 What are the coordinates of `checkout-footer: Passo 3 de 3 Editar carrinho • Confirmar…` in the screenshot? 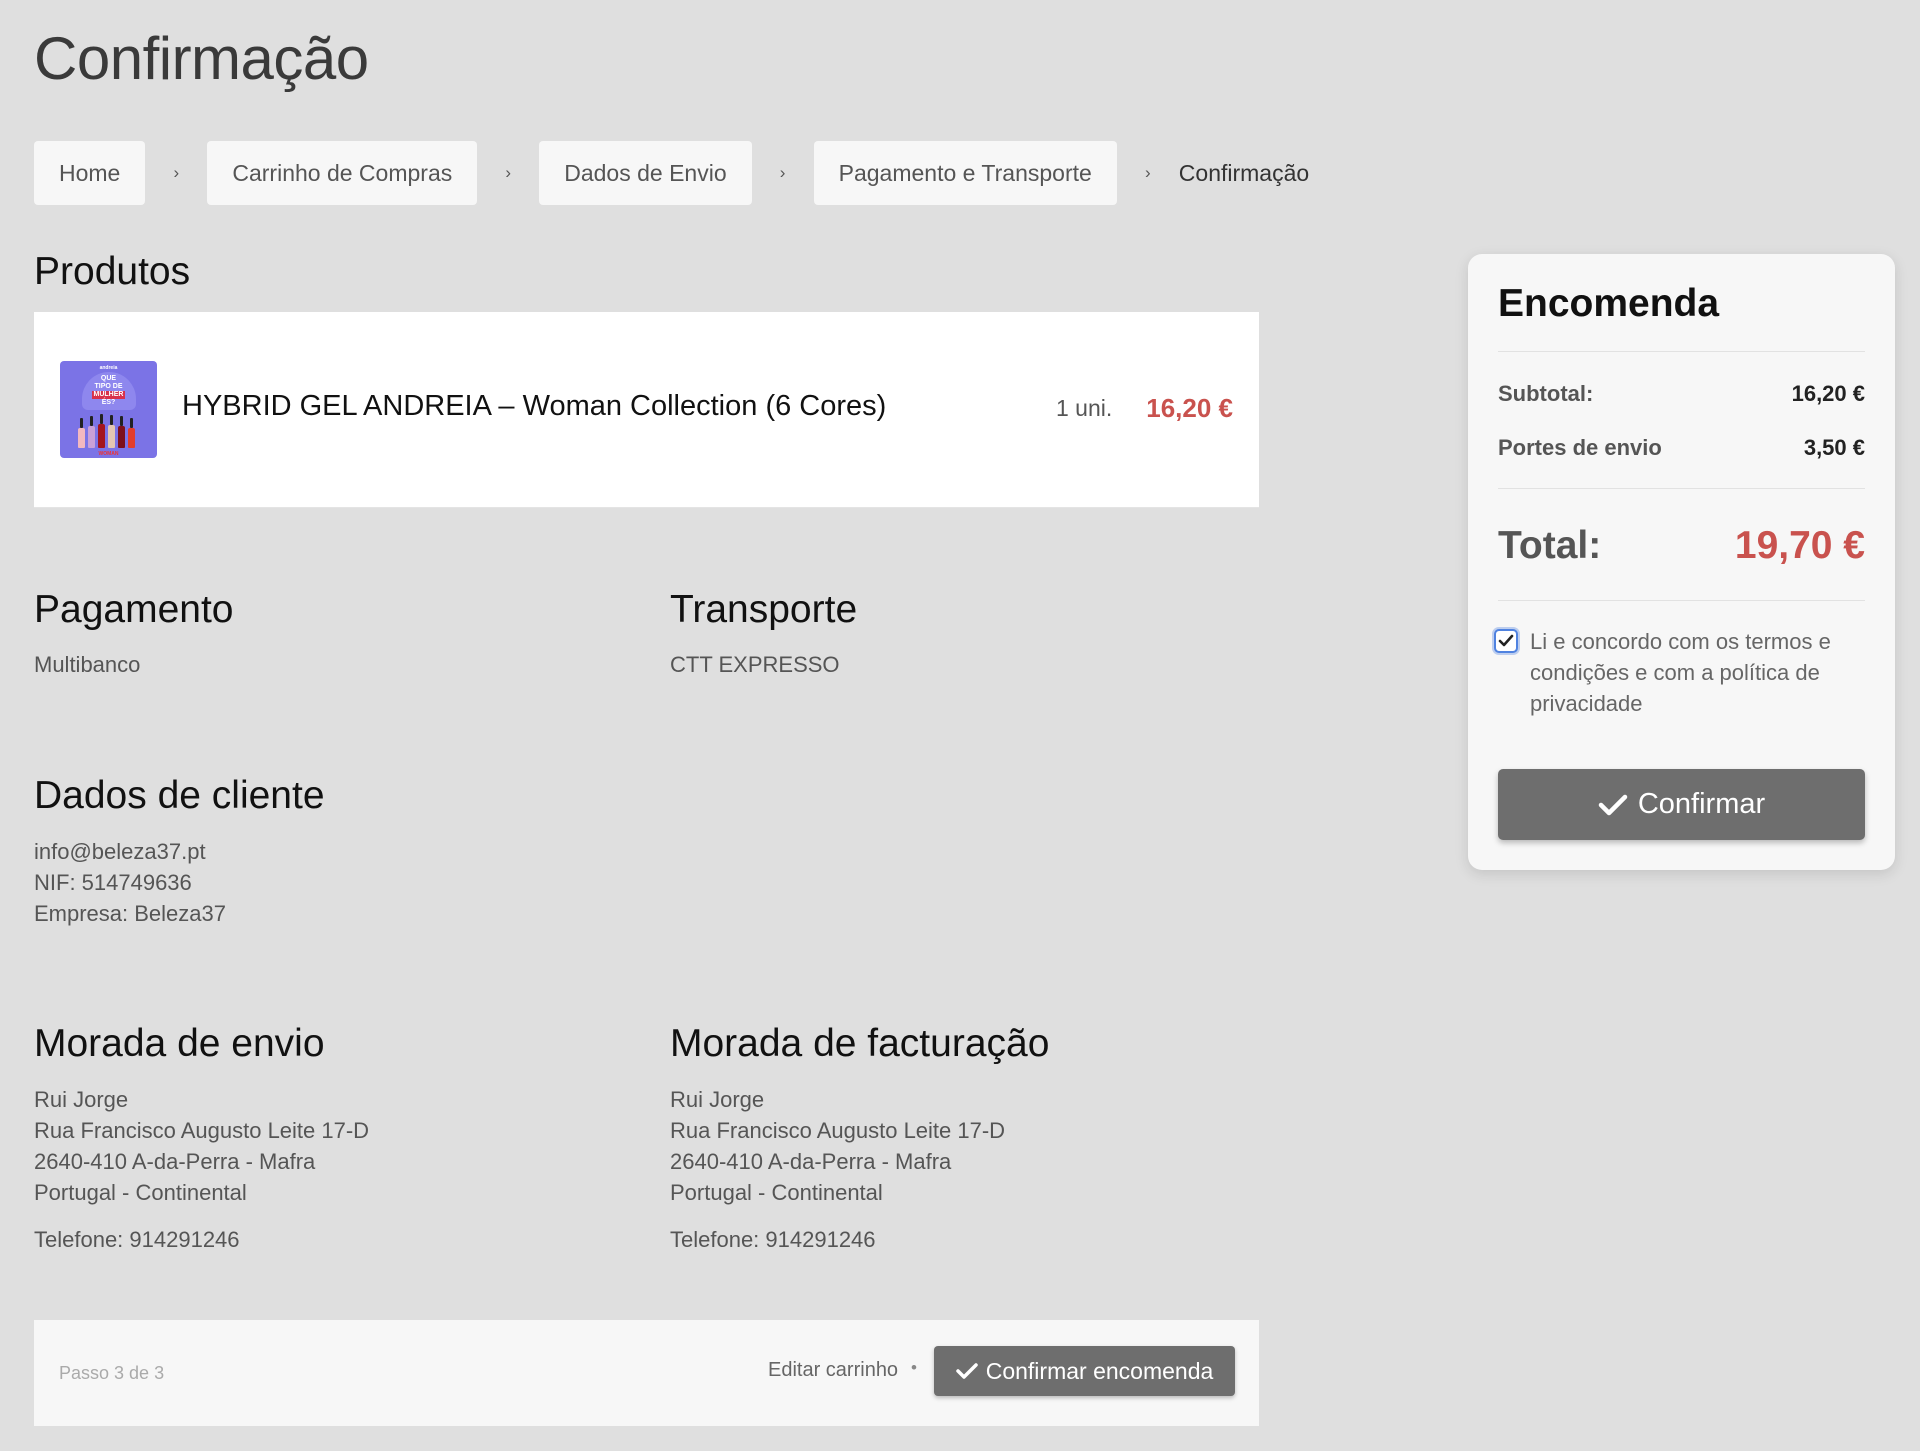 It's located at (646, 1373).